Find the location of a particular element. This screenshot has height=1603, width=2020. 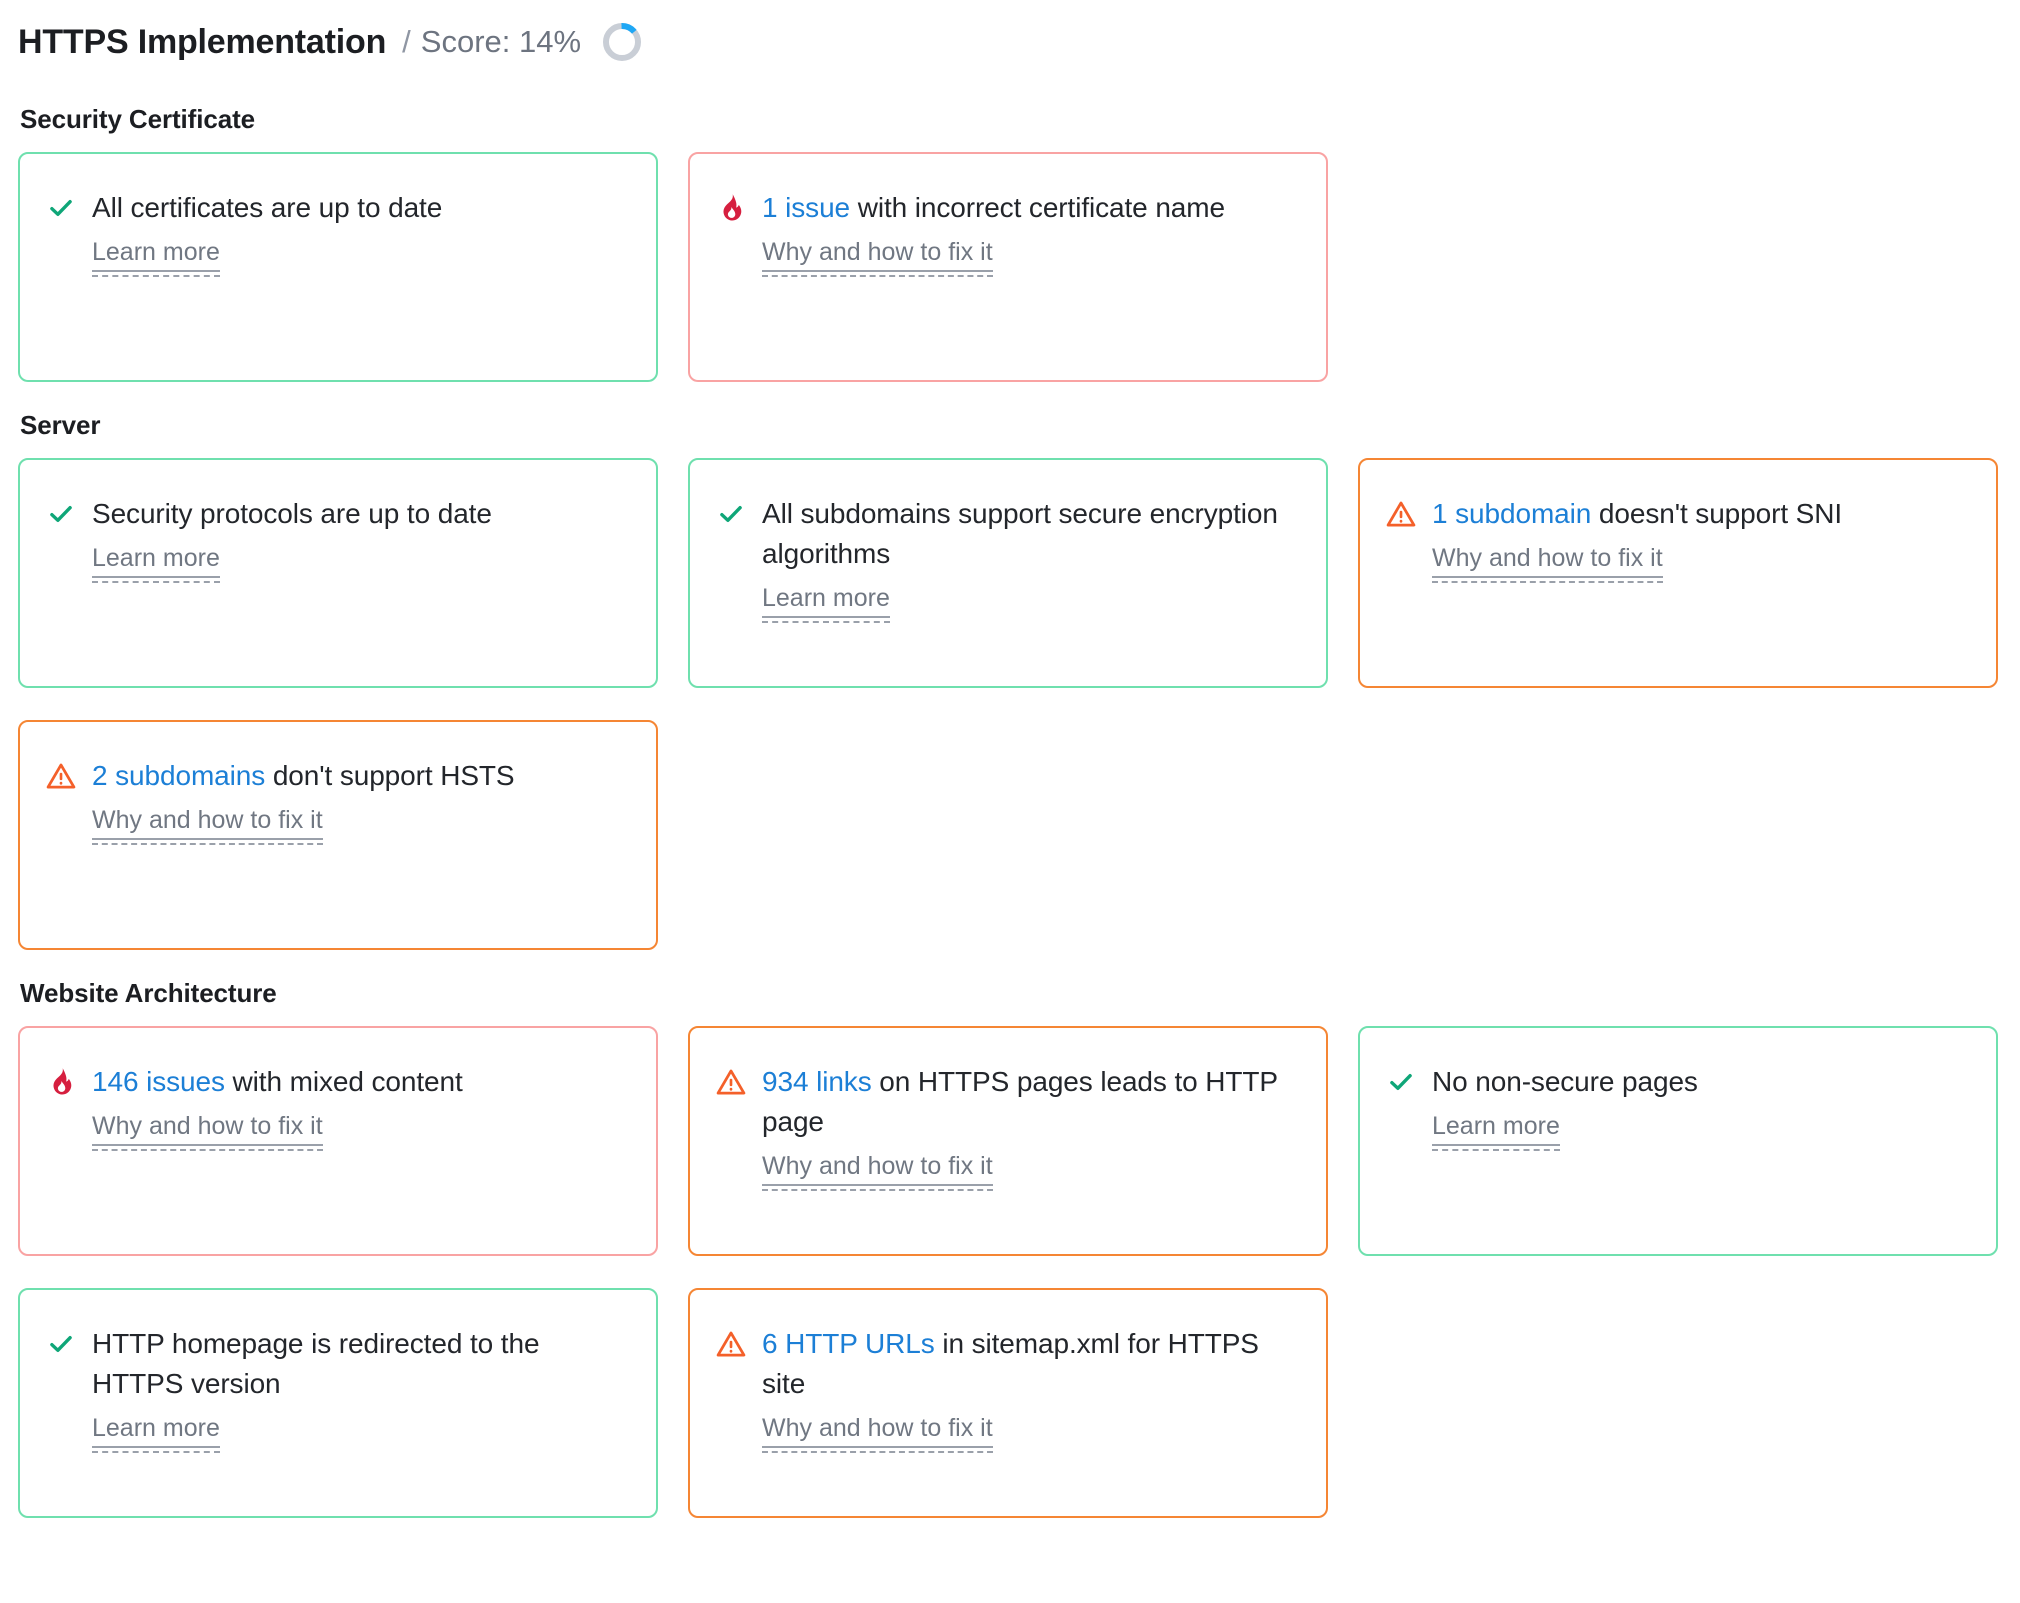

card-count-link: 1 subdomain is located at coordinates (1511, 513).